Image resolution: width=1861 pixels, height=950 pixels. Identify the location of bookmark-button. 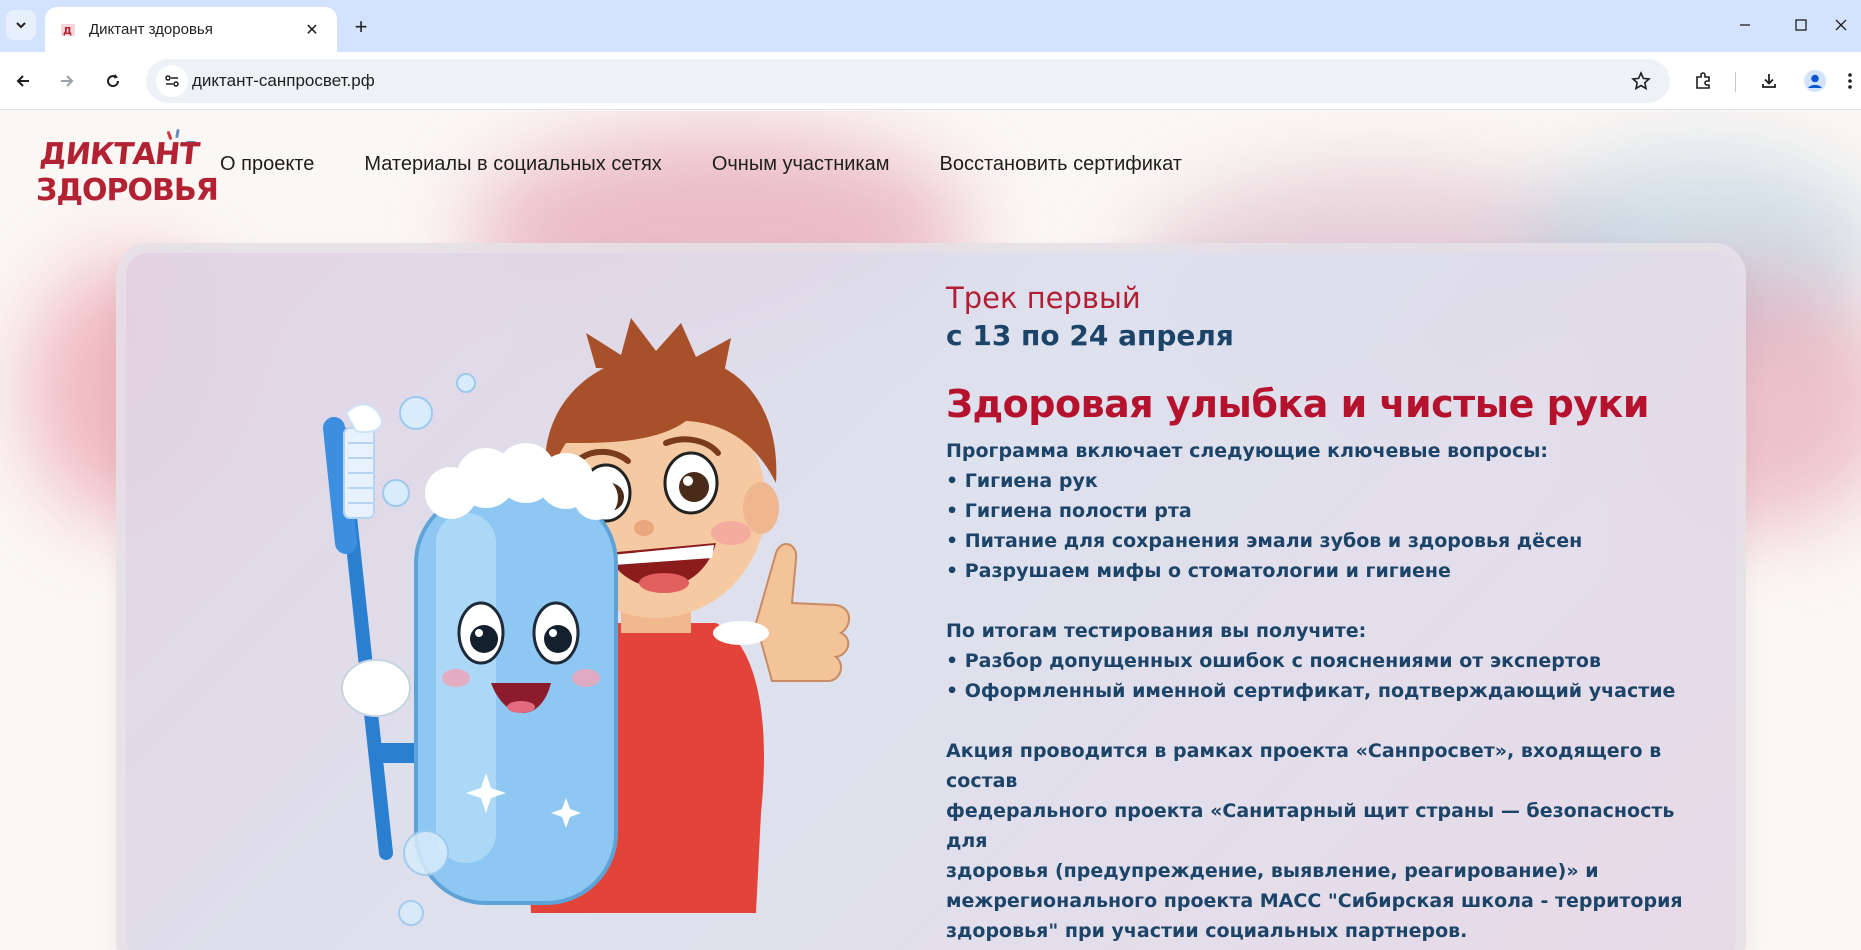
(1641, 81).